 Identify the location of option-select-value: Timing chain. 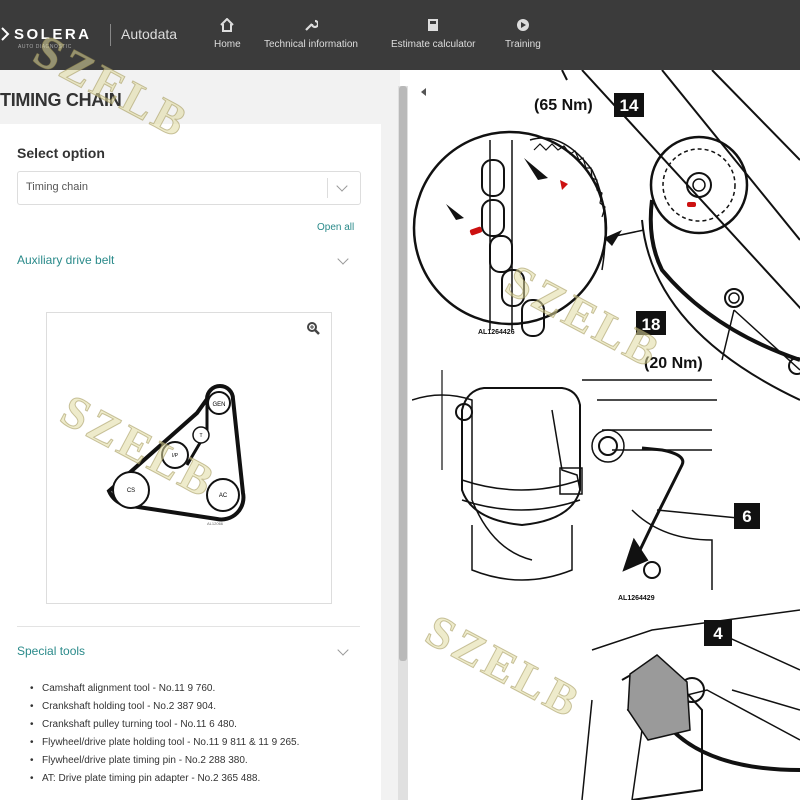
(57, 187).